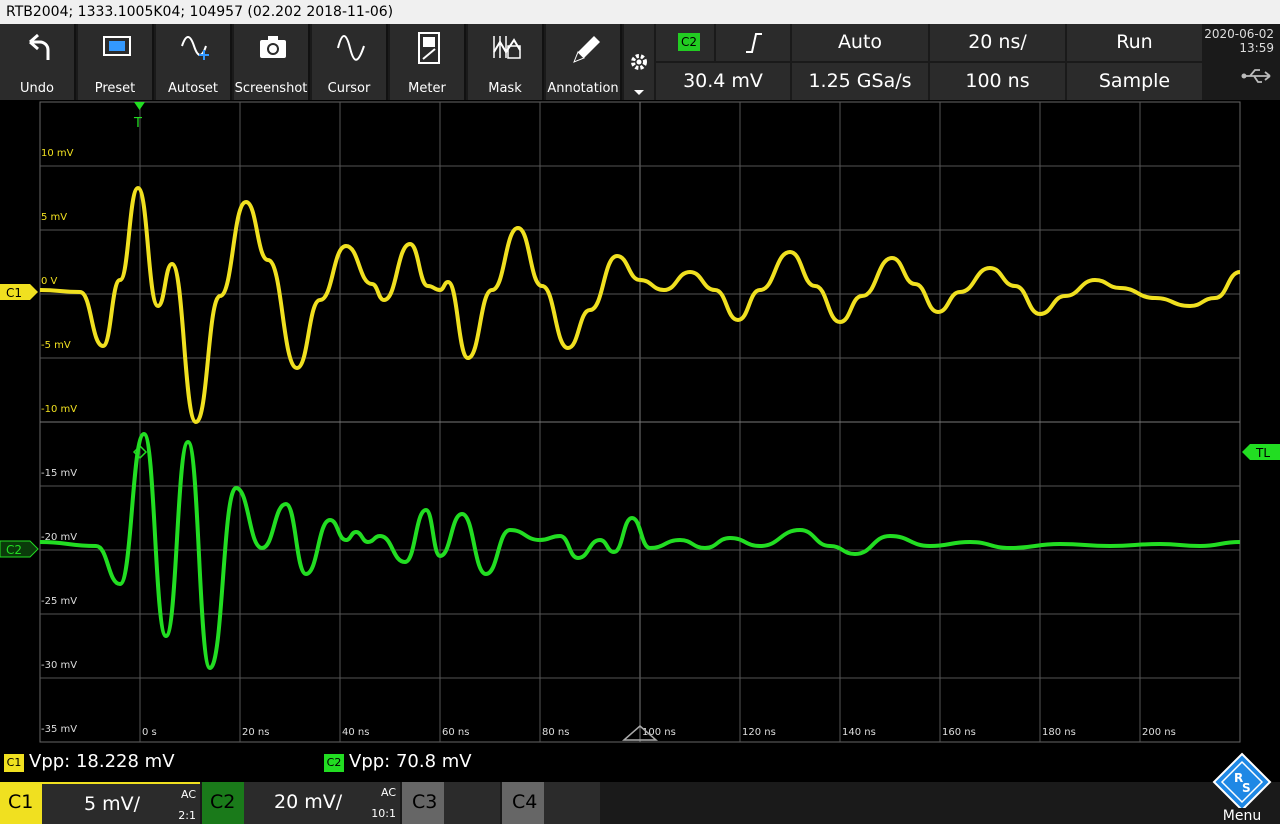  What do you see at coordinates (1242, 816) in the screenshot?
I see `menu-label: Menu` at bounding box center [1242, 816].